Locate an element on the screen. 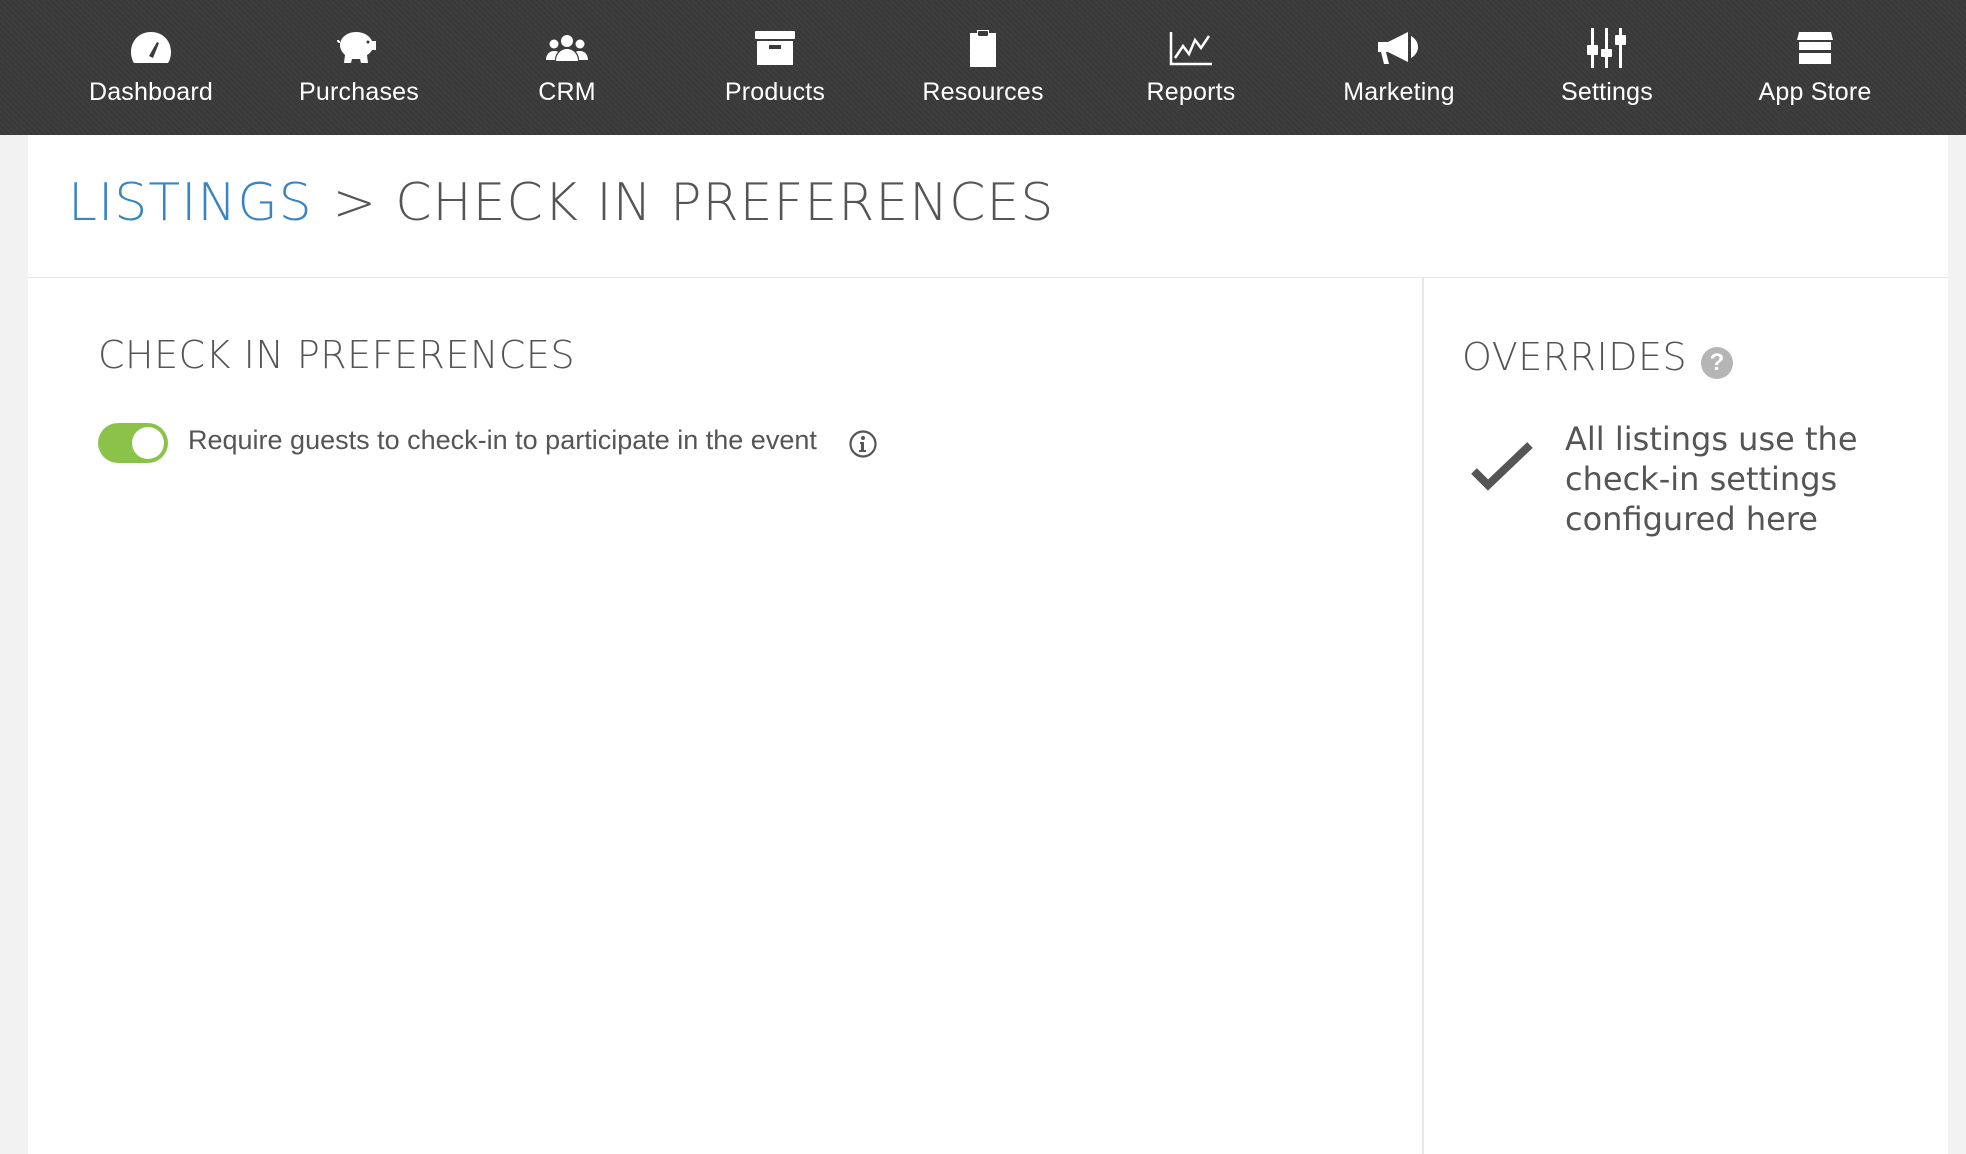 This screenshot has width=1966, height=1154. nav-item-products: Products is located at coordinates (775, 67).